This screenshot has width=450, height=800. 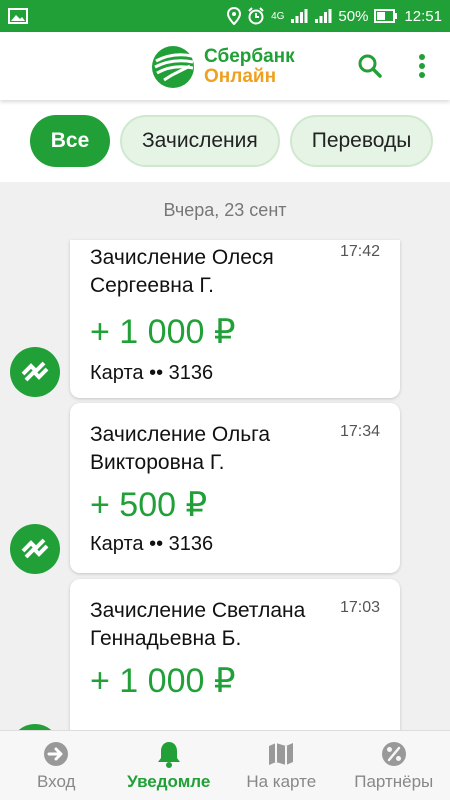 What do you see at coordinates (18, 16) in the screenshot?
I see `gallery-notification-icon` at bounding box center [18, 16].